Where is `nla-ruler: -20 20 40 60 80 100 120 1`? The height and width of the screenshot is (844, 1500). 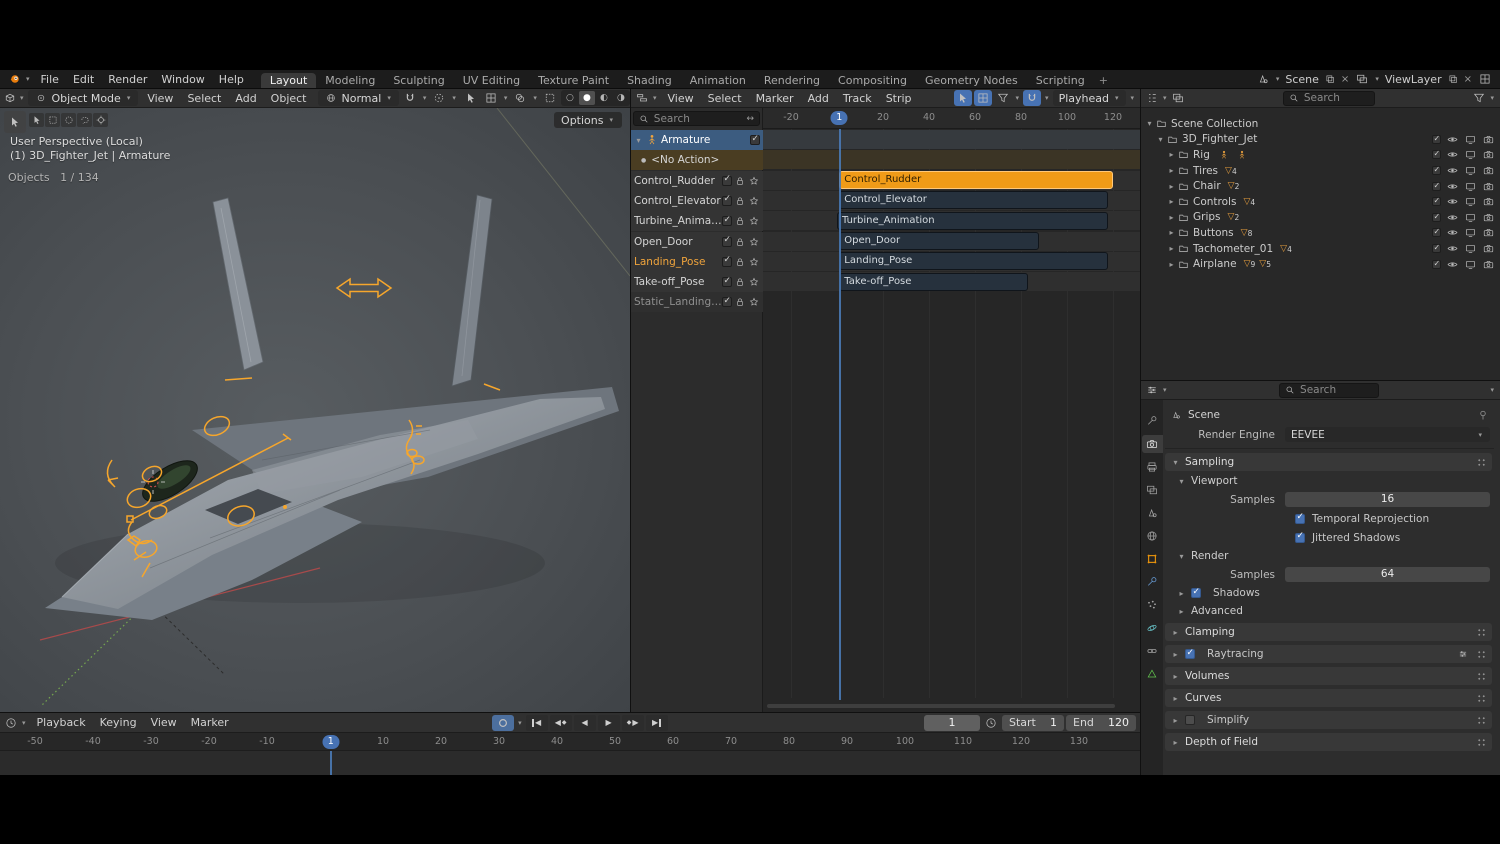 nla-ruler: -20 20 40 60 80 100 120 1 is located at coordinates (951, 118).